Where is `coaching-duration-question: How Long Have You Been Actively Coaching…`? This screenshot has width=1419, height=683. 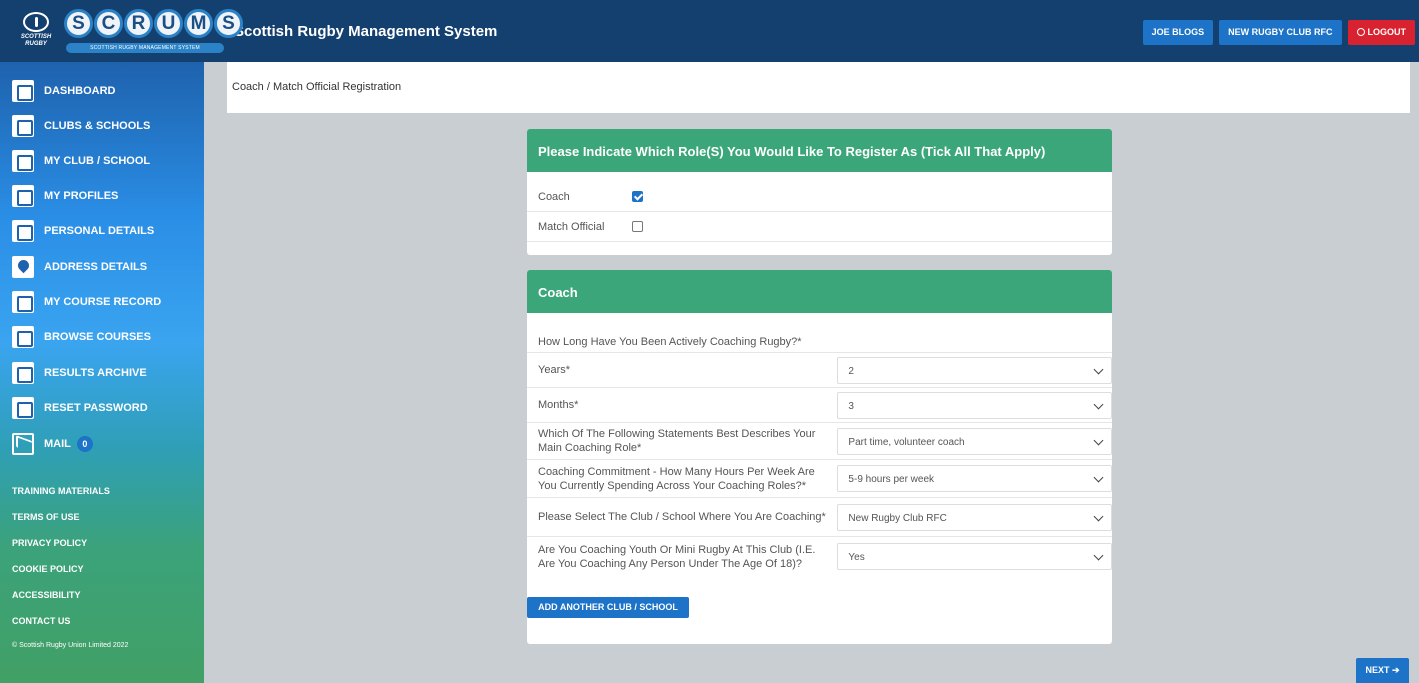 coaching-duration-question: How Long Have You Been Actively Coaching… is located at coordinates (819, 333).